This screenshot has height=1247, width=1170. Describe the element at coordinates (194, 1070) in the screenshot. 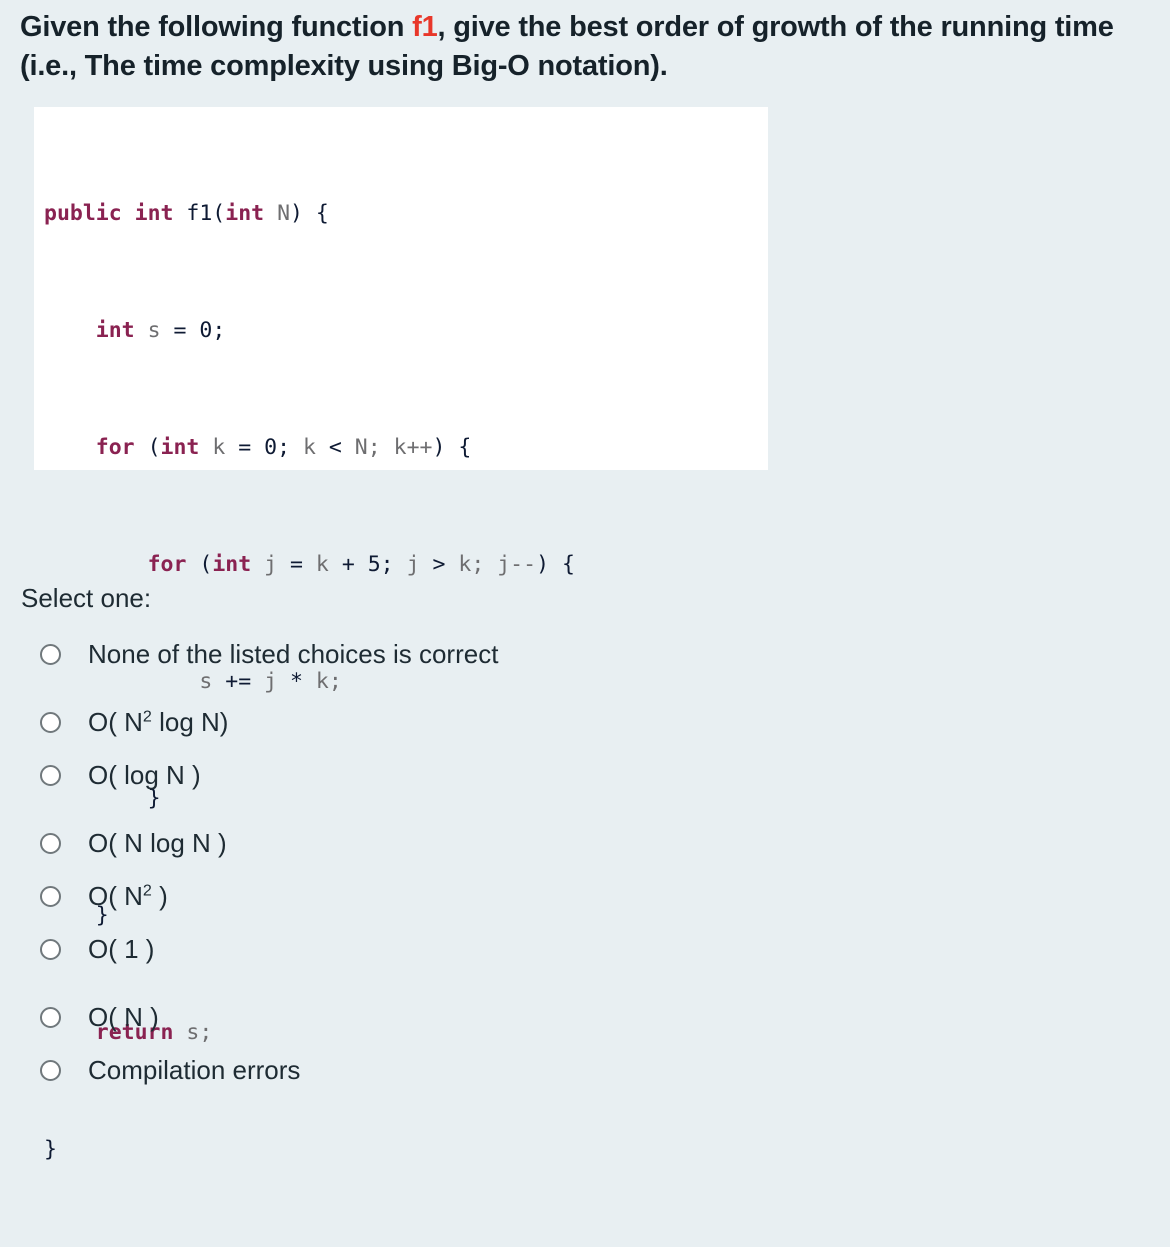

I see `option-label: Compilation errors` at that location.